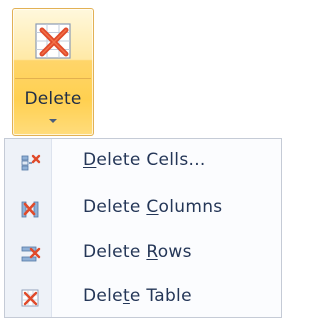 This screenshot has height=320, width=320. Describe the element at coordinates (53, 41) in the screenshot. I see `delete-table-large-icon` at that location.